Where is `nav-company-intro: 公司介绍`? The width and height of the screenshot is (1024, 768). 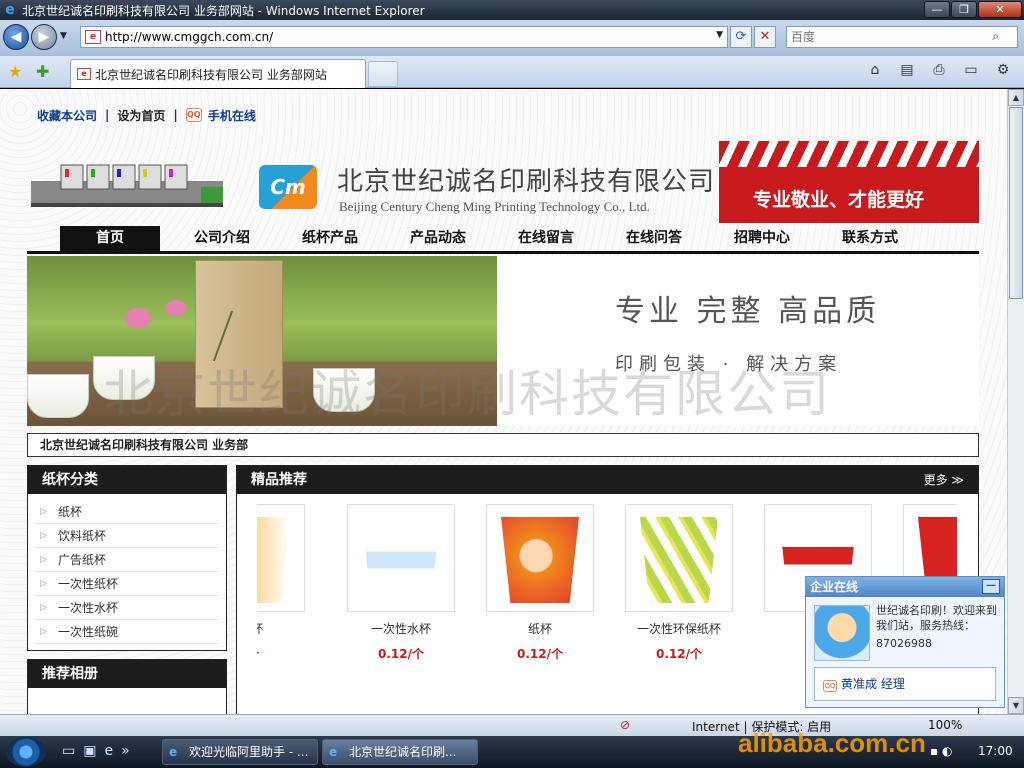
nav-company-intro: 公司介绍 is located at coordinates (222, 238).